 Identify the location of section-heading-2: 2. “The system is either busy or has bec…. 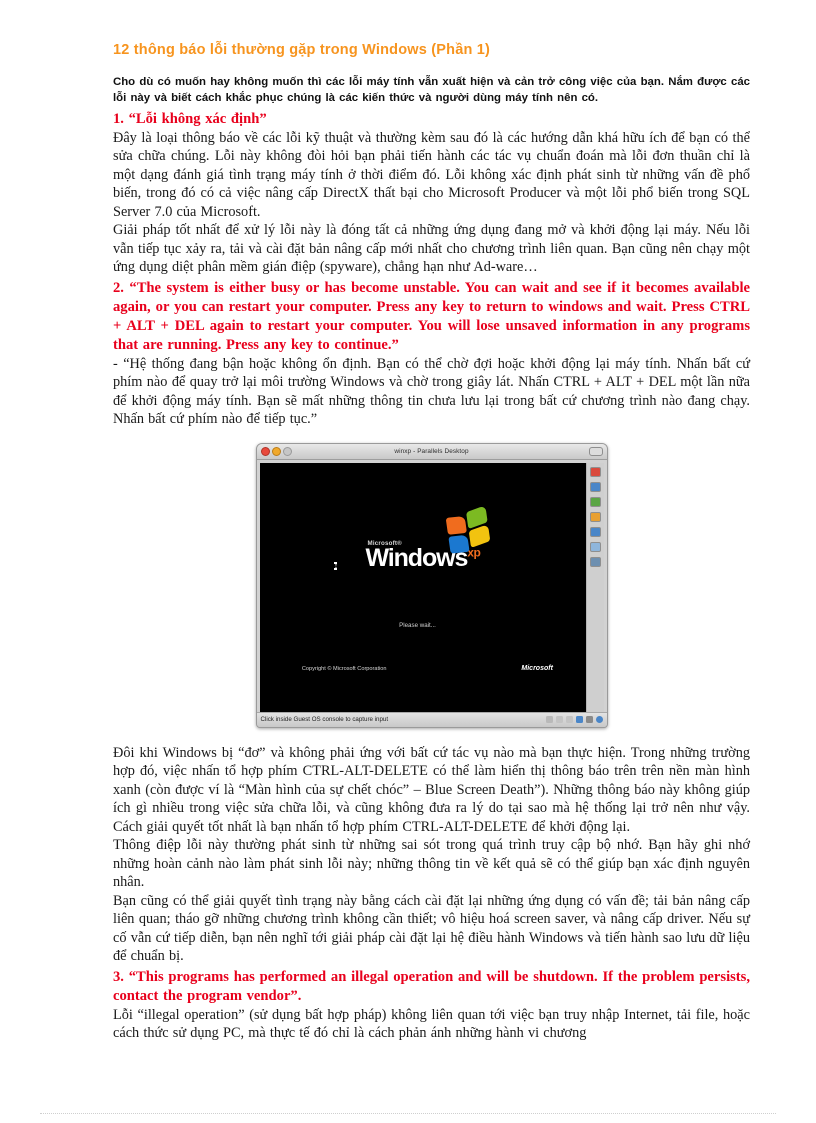
(431, 316).